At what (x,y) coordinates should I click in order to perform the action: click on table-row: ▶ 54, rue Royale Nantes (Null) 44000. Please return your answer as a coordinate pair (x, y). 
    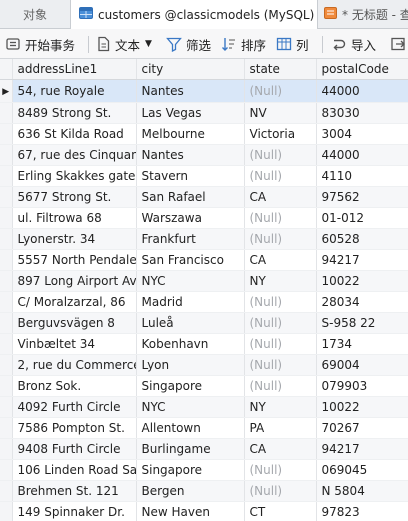
    Looking at the image, I should click on (204, 91).